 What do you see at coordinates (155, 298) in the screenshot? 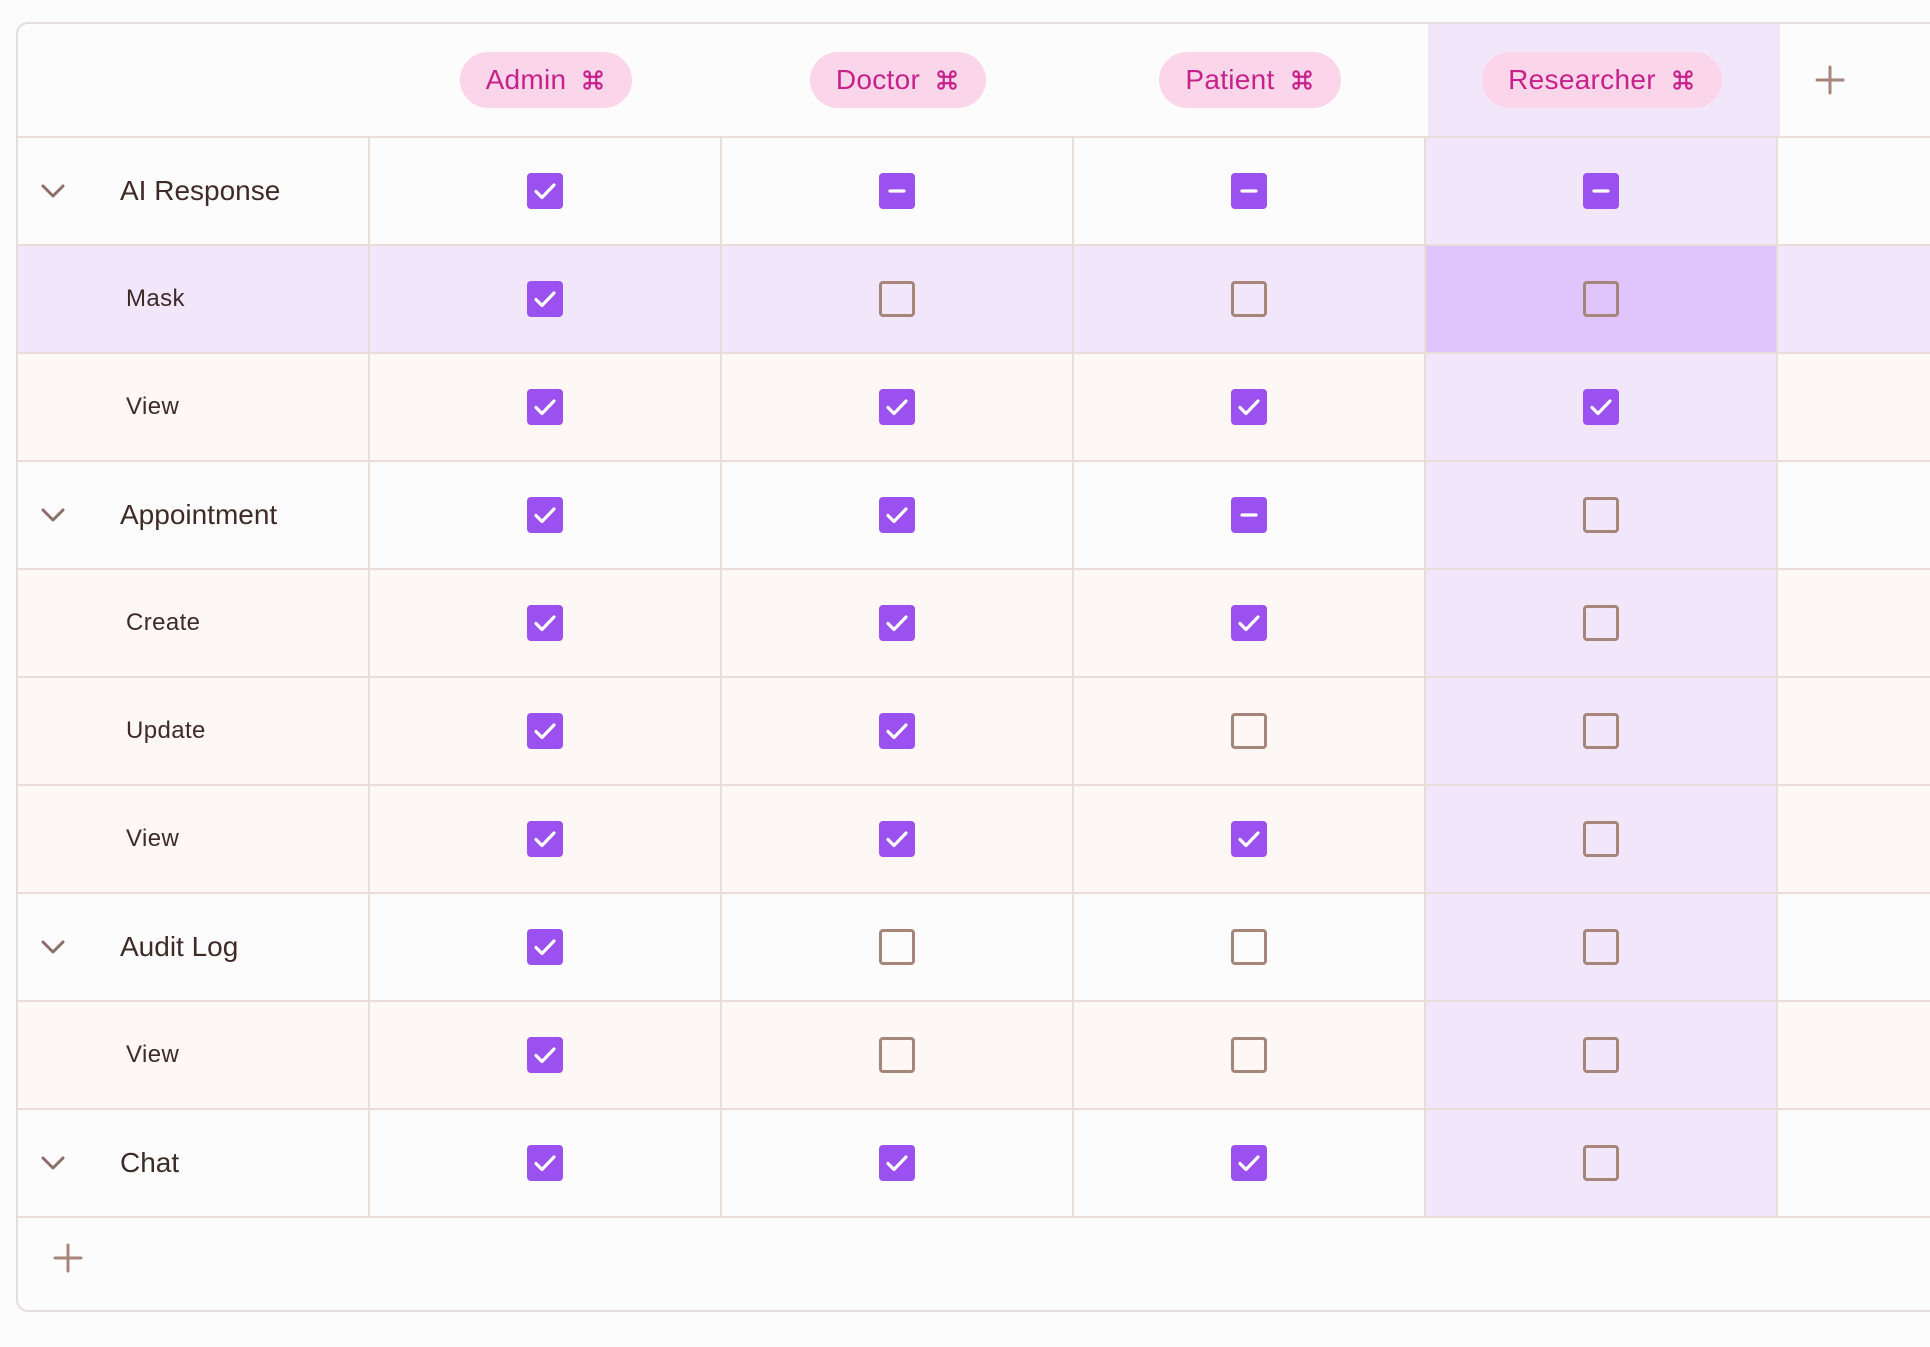
I see `action-name: Mask` at bounding box center [155, 298].